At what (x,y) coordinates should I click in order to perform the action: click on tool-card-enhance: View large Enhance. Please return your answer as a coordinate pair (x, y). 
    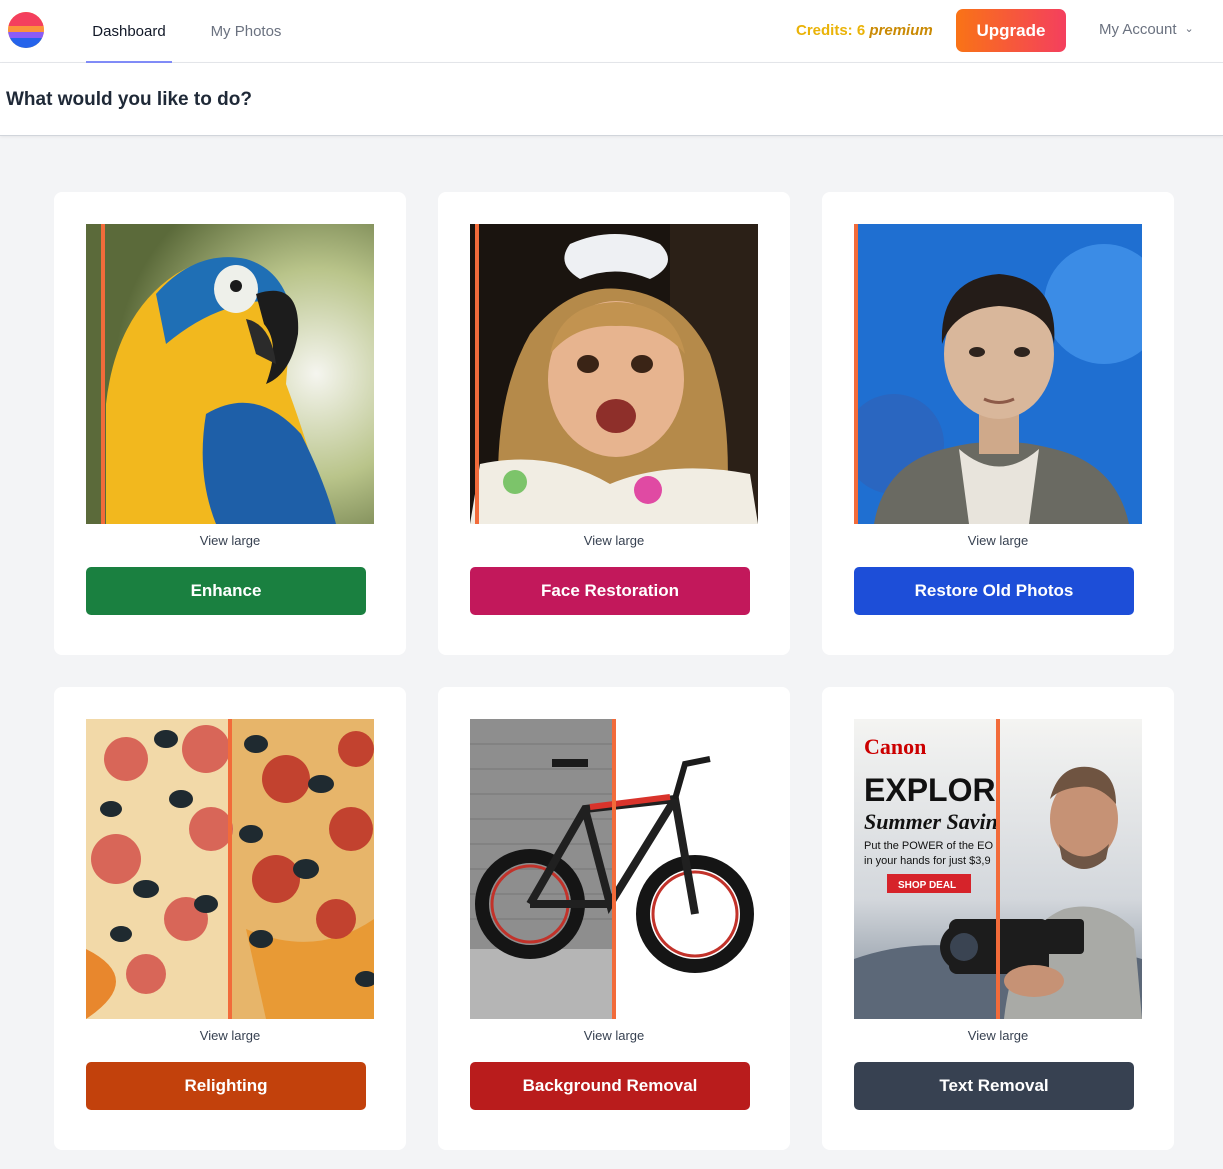
    Looking at the image, I should click on (230, 423).